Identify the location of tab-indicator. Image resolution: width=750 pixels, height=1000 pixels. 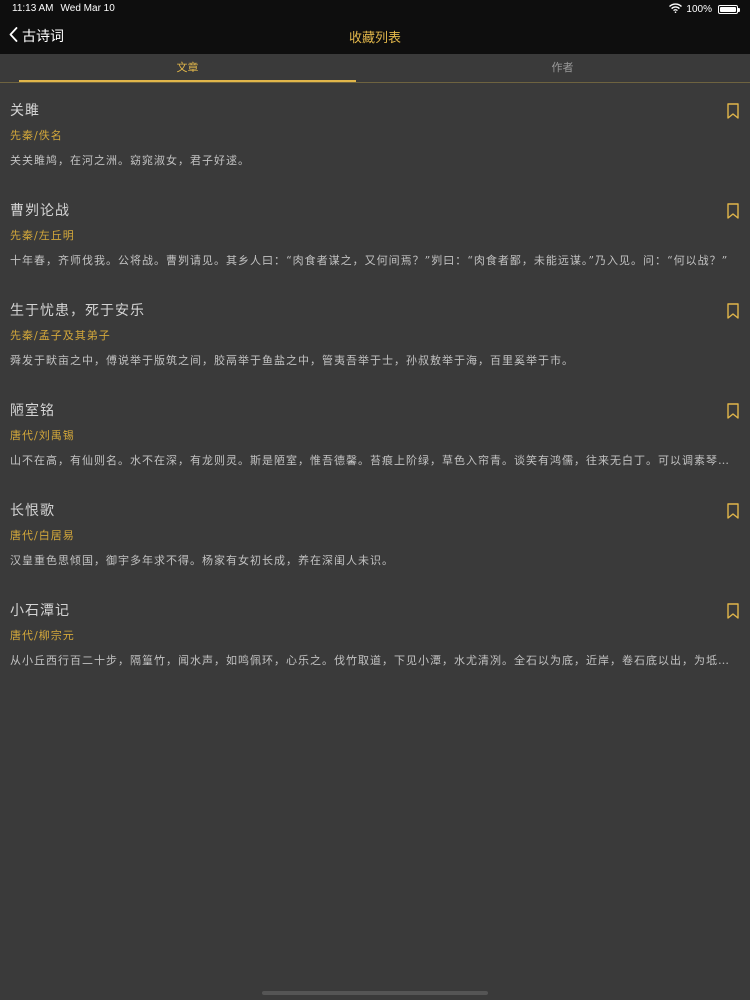
(187, 81).